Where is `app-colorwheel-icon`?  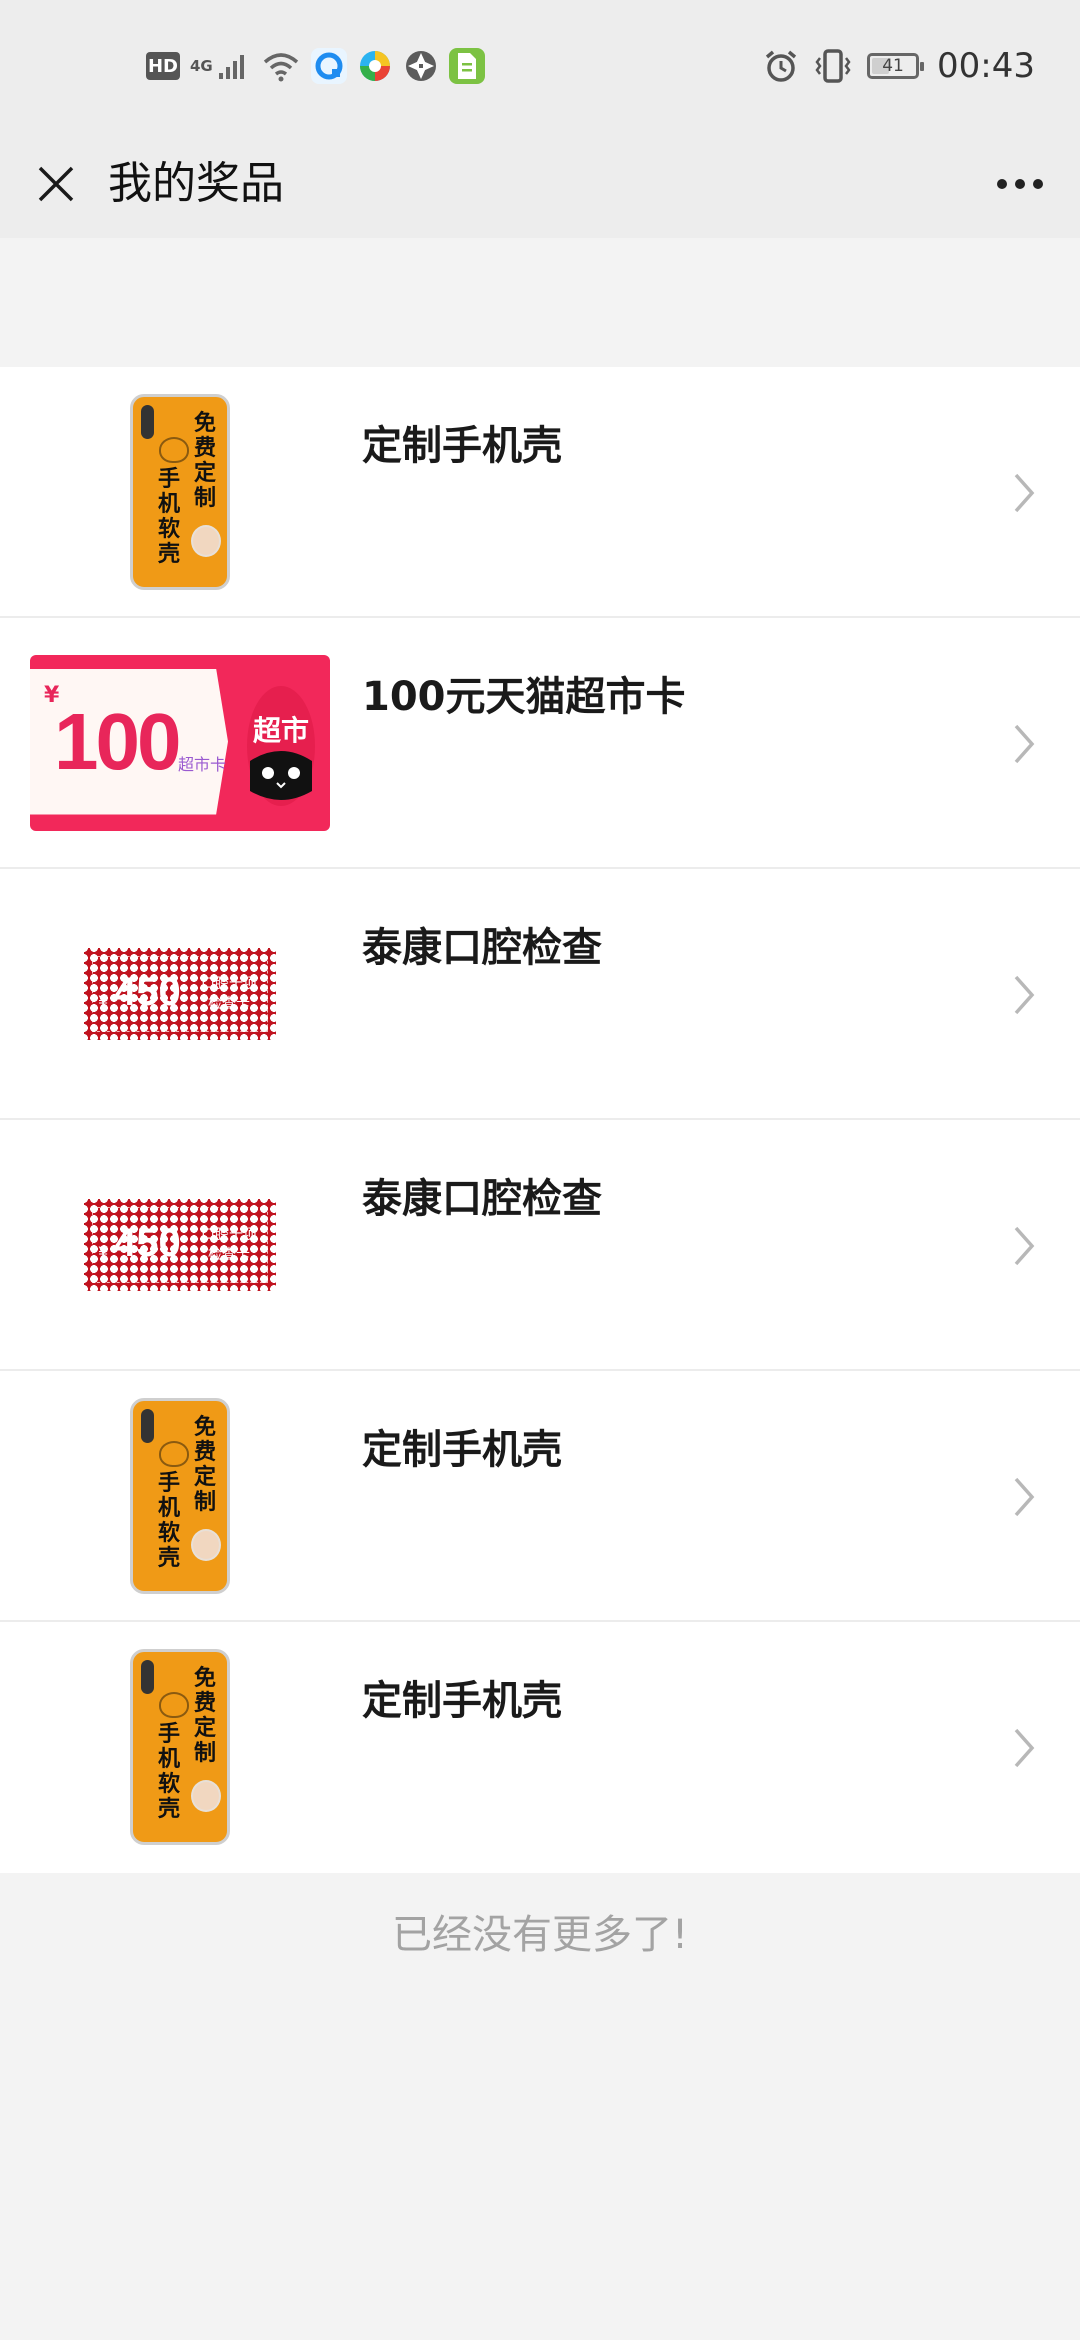 app-colorwheel-icon is located at coordinates (375, 66).